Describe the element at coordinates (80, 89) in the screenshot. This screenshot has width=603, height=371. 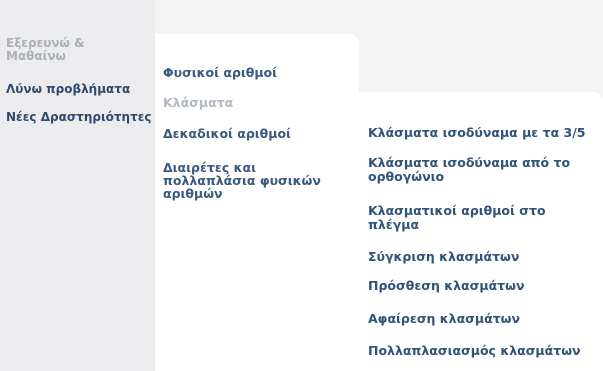
I see `left-menu-item-problems: Λύνω προβλήματα` at that location.